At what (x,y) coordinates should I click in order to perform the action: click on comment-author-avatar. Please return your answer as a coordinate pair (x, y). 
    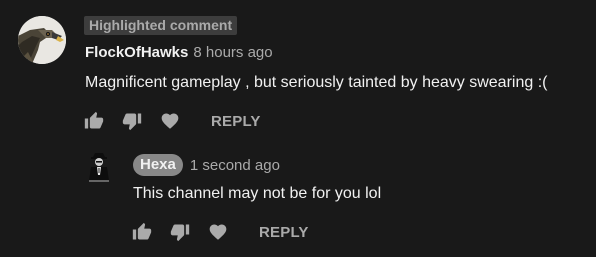
    Looking at the image, I should click on (42, 40).